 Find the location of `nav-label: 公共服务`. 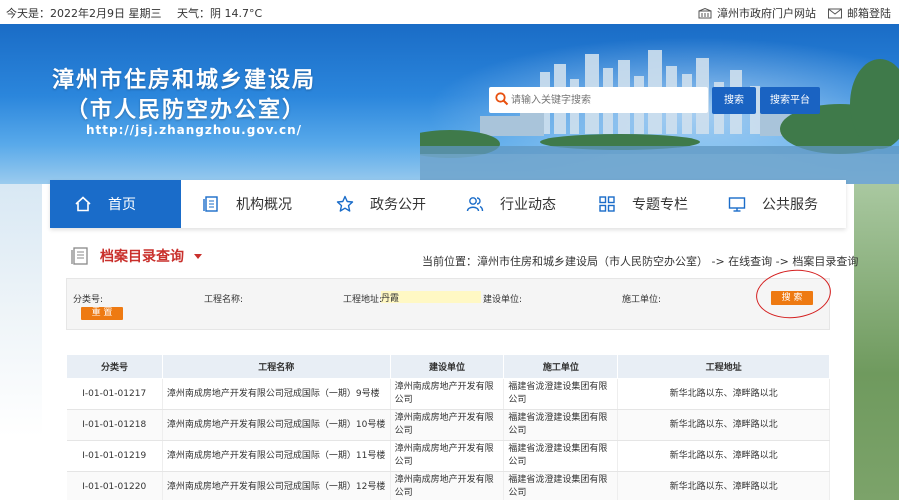

nav-label: 公共服务 is located at coordinates (790, 205).